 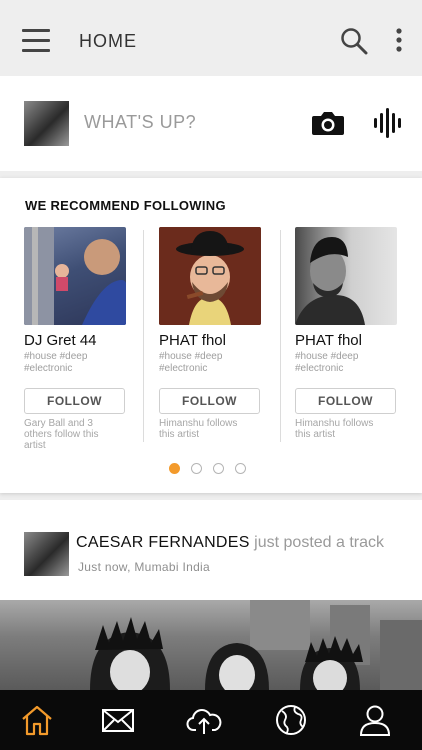 What do you see at coordinates (37, 720) in the screenshot?
I see `home-icon` at bounding box center [37, 720].